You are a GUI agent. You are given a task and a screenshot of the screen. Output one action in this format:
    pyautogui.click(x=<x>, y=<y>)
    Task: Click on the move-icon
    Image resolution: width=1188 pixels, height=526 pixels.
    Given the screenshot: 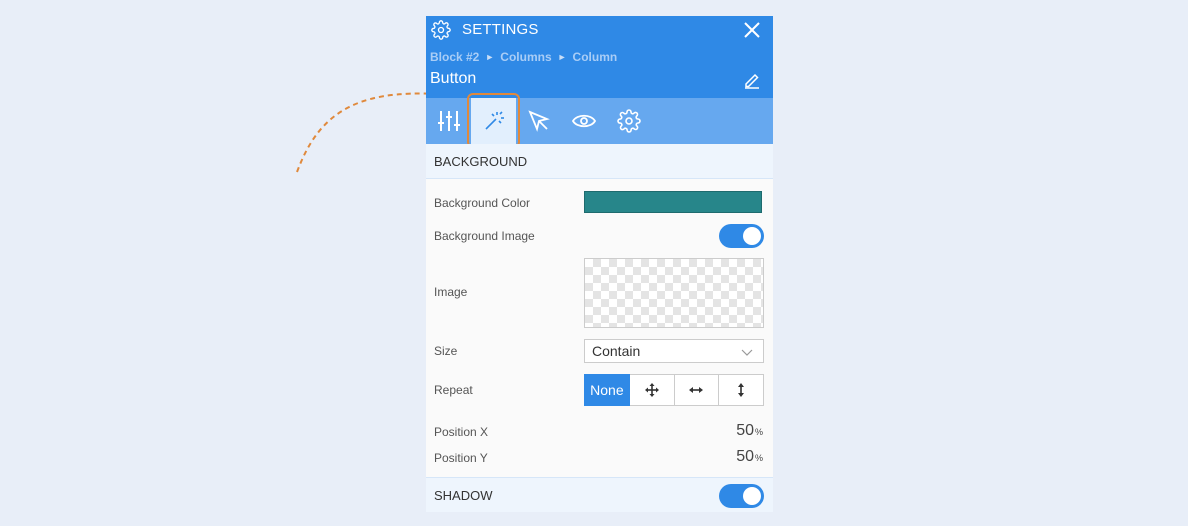 What is the action you would take?
    pyautogui.click(x=651, y=390)
    